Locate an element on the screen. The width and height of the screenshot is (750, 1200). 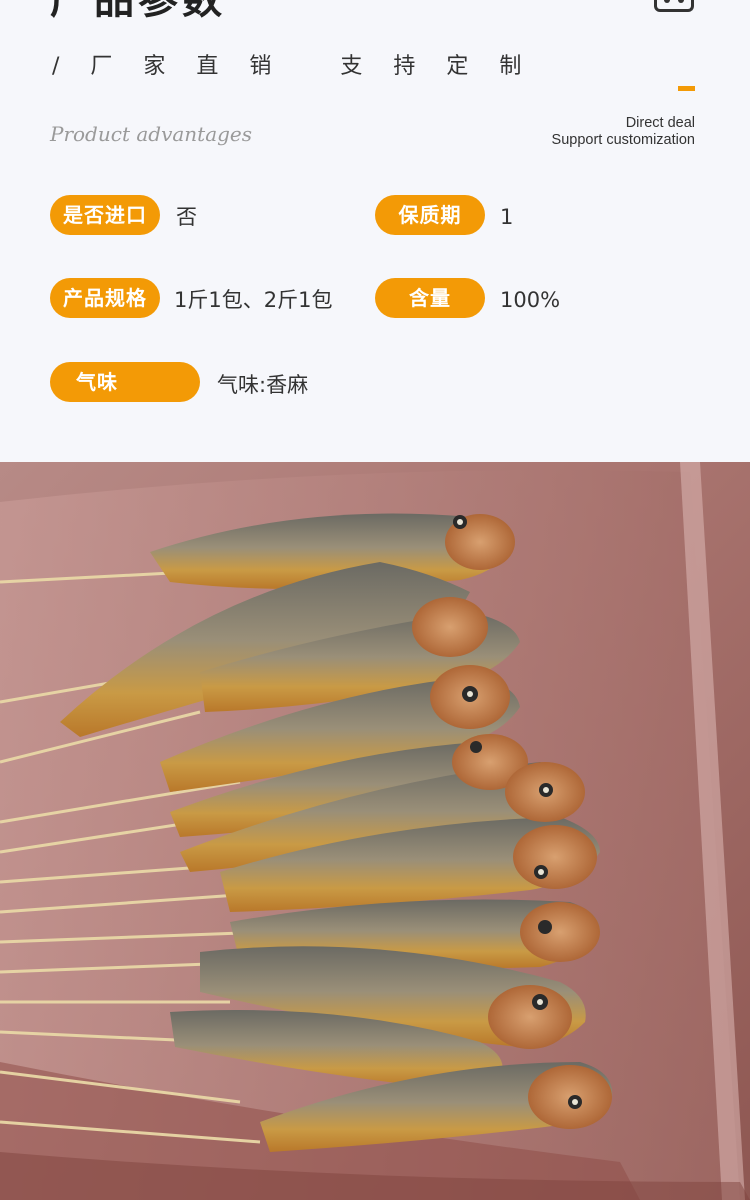
script-caption: Product advantages is located at coordinates (151, 134).